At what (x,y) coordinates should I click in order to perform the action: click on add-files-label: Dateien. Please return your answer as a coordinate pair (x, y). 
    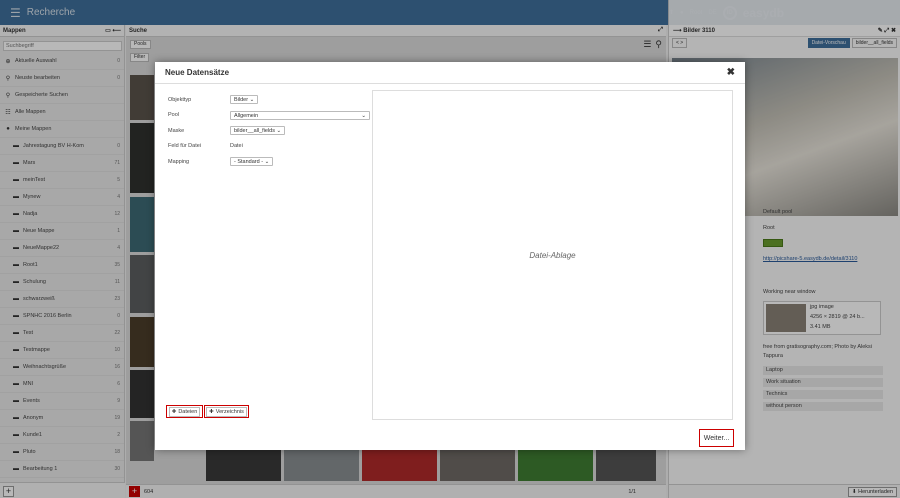
    Looking at the image, I should click on (188, 411).